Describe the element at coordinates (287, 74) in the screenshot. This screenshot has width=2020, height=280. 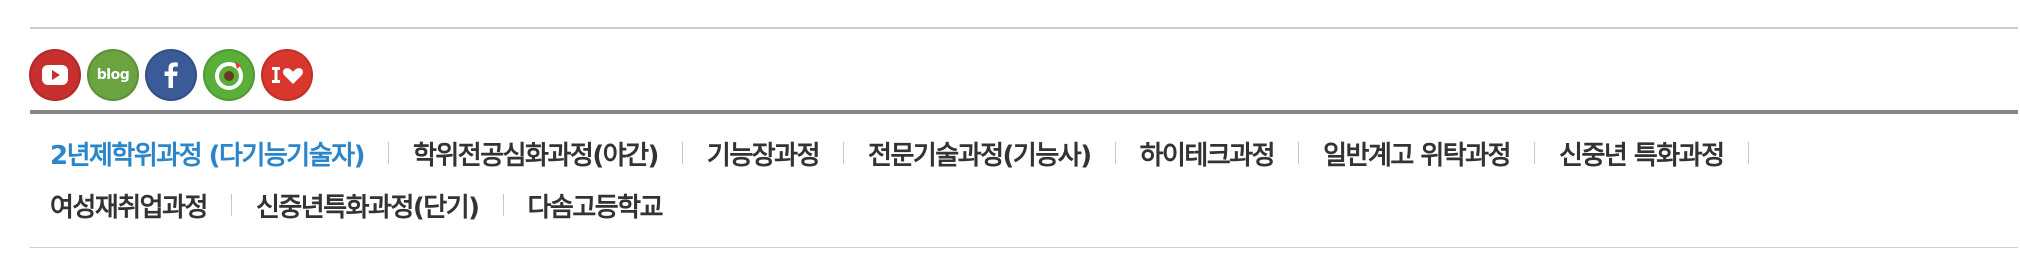
I see `ilove-icon` at that location.